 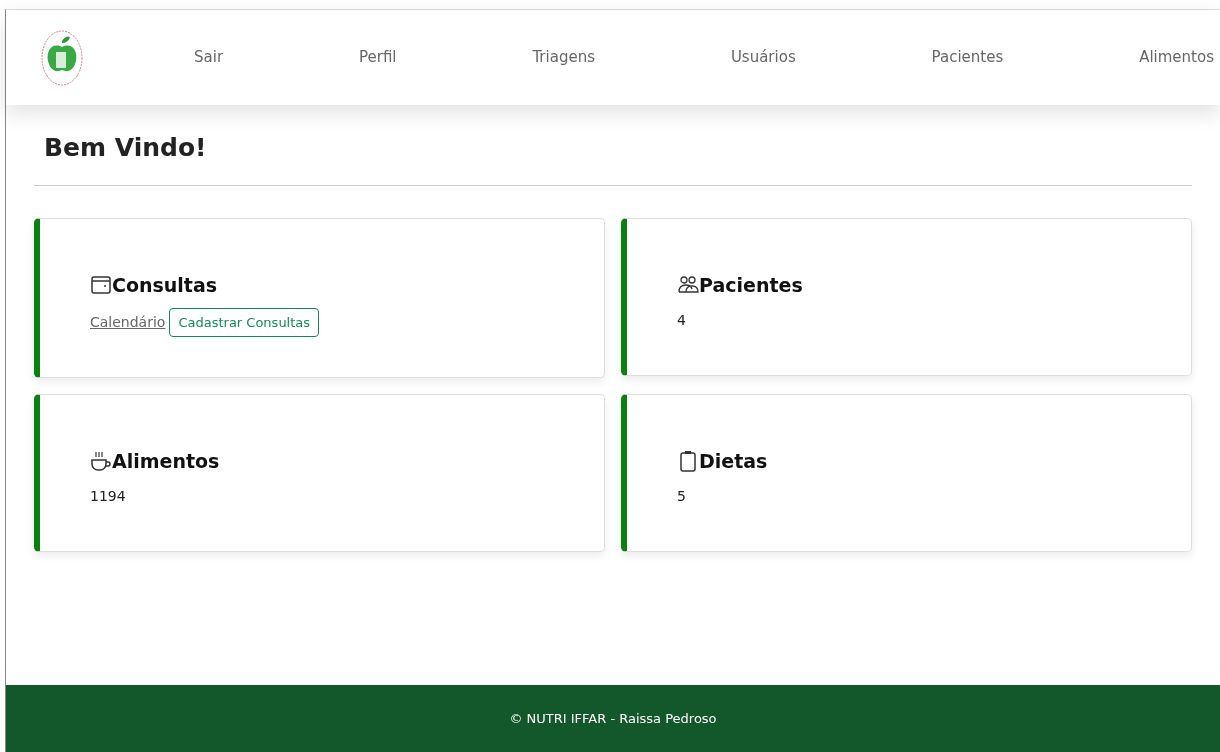 What do you see at coordinates (763, 57) in the screenshot?
I see `nav-link: Usuários` at bounding box center [763, 57].